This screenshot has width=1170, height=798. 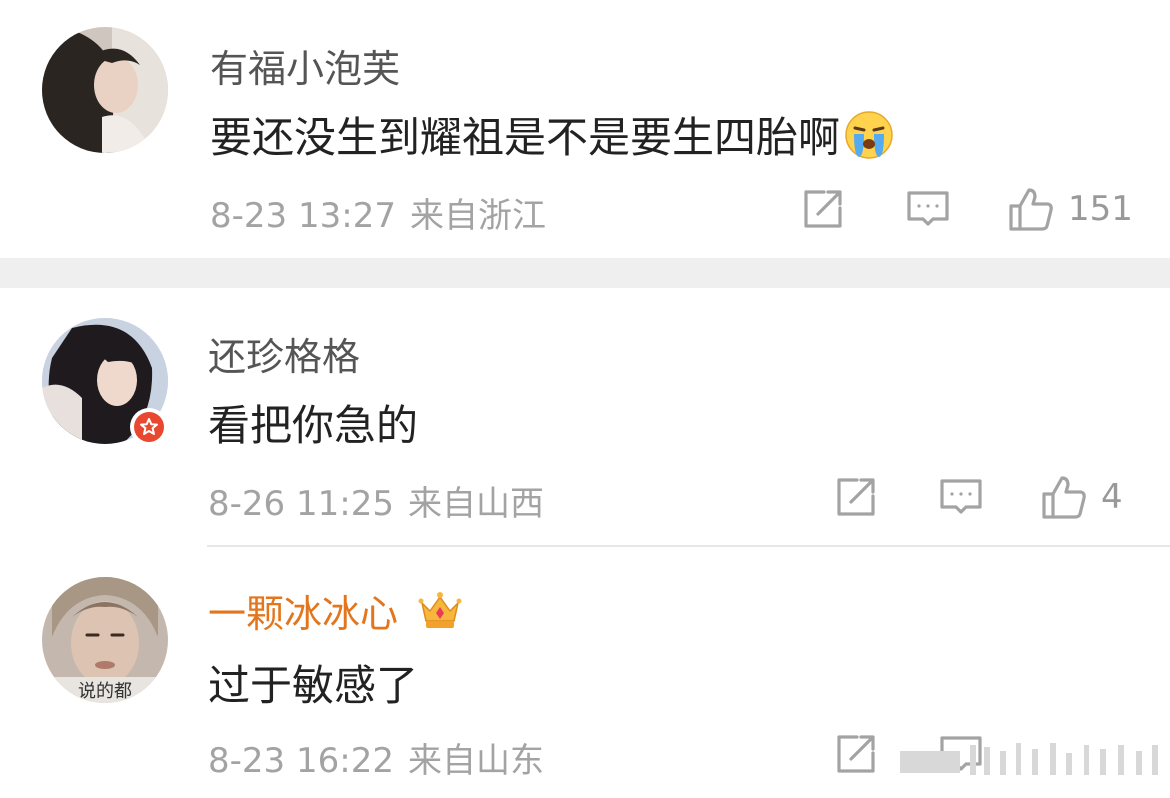 I want to click on username: 一颗冰冰心, so click(x=335, y=612).